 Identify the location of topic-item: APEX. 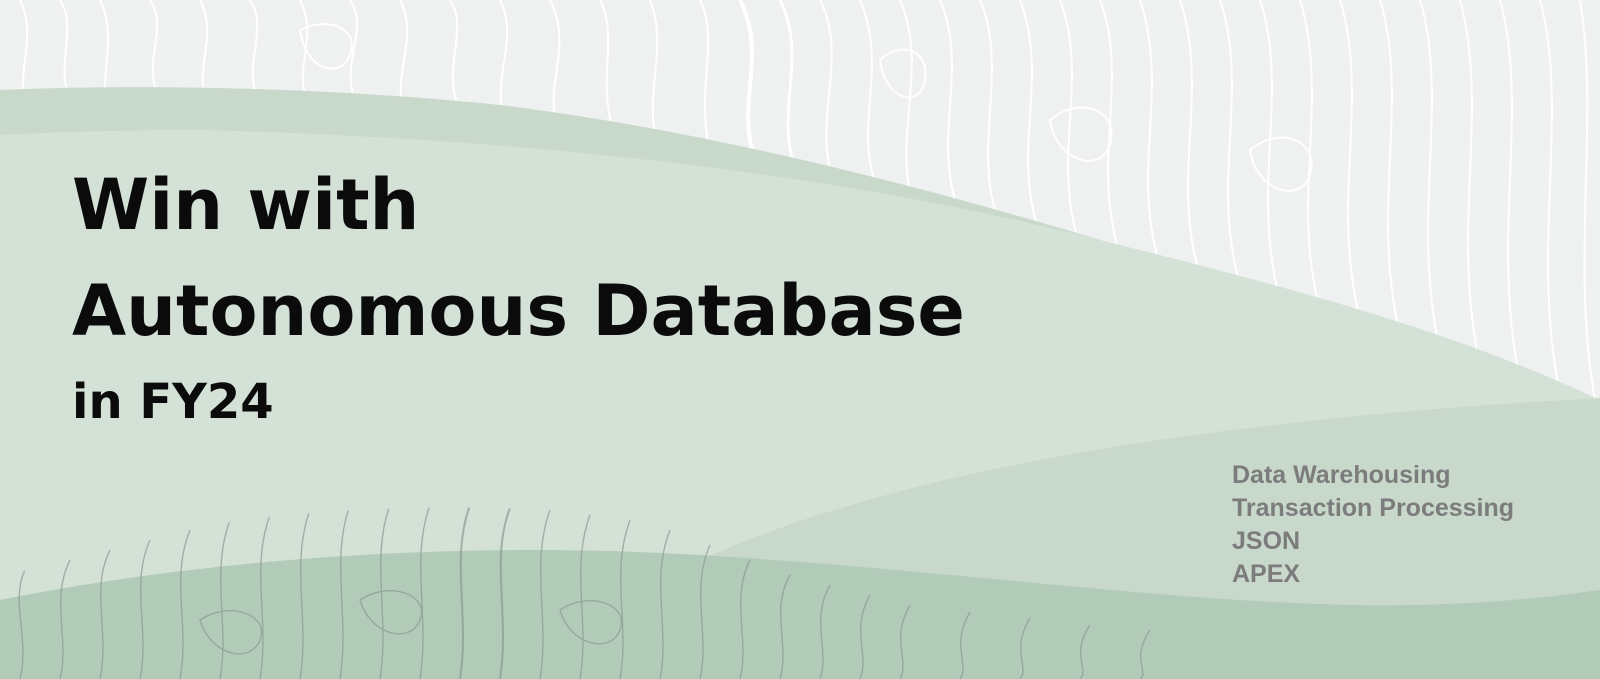
(1266, 574).